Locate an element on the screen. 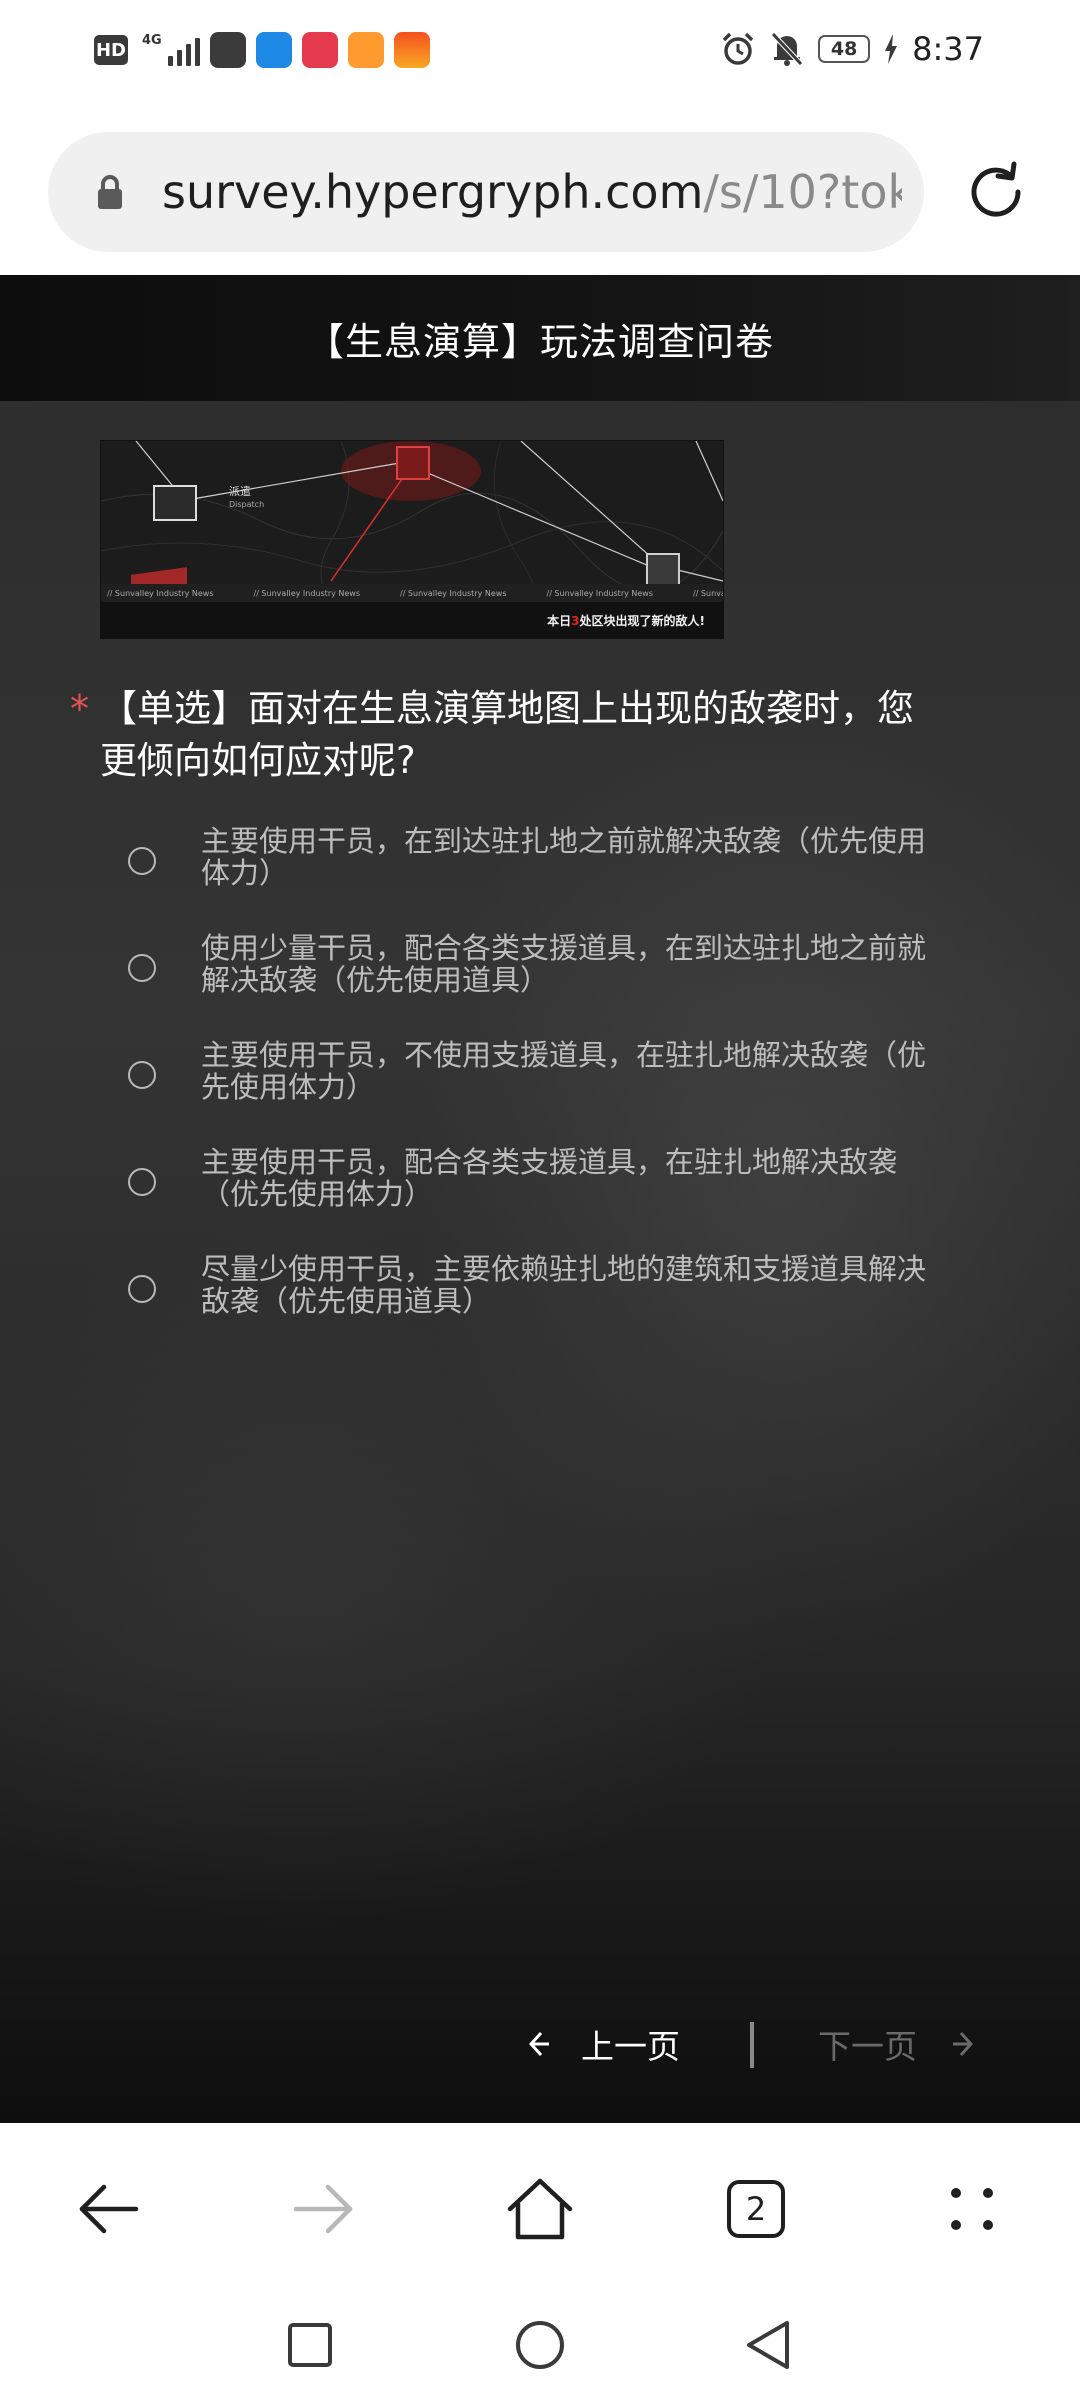 Image resolution: width=1080 pixels, height=2400 pixels. map-node-icon is located at coordinates (663, 570).